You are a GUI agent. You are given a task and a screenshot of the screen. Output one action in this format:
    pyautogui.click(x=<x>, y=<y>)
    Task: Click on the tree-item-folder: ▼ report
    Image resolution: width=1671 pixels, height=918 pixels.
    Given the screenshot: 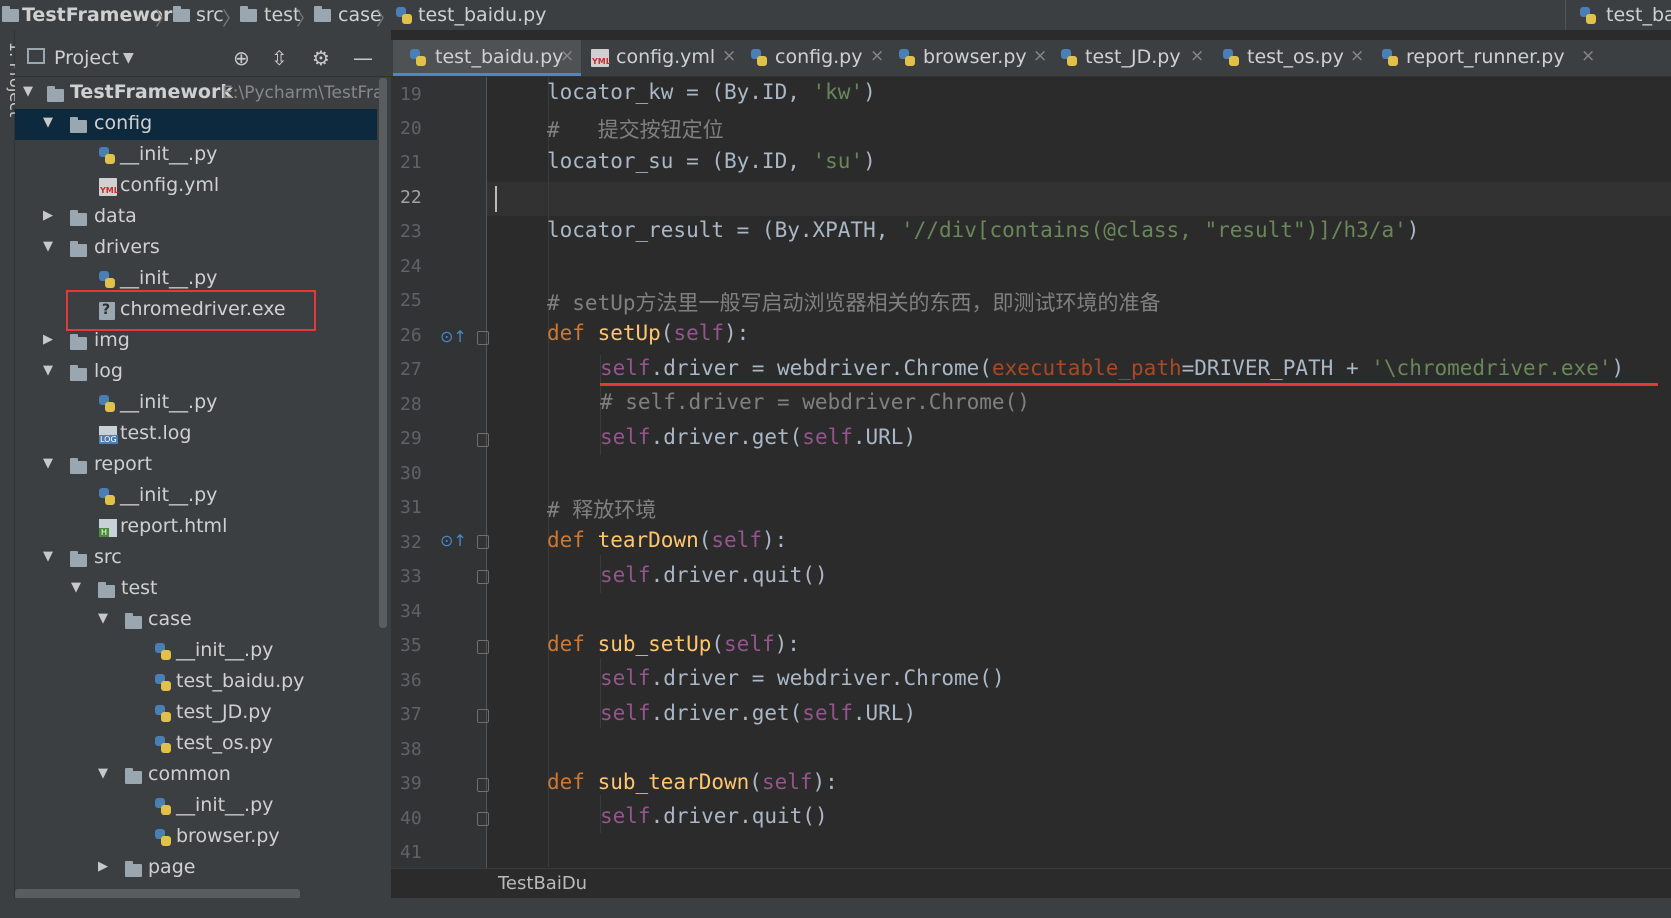 What is the action you would take?
    pyautogui.click(x=196, y=465)
    